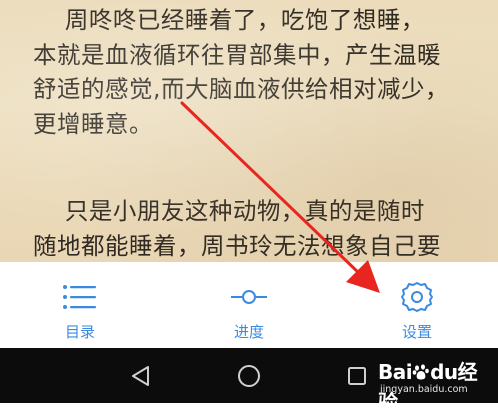 The width and height of the screenshot is (498, 415). I want to click on watermark-logo-bai: Bai, so click(395, 372).